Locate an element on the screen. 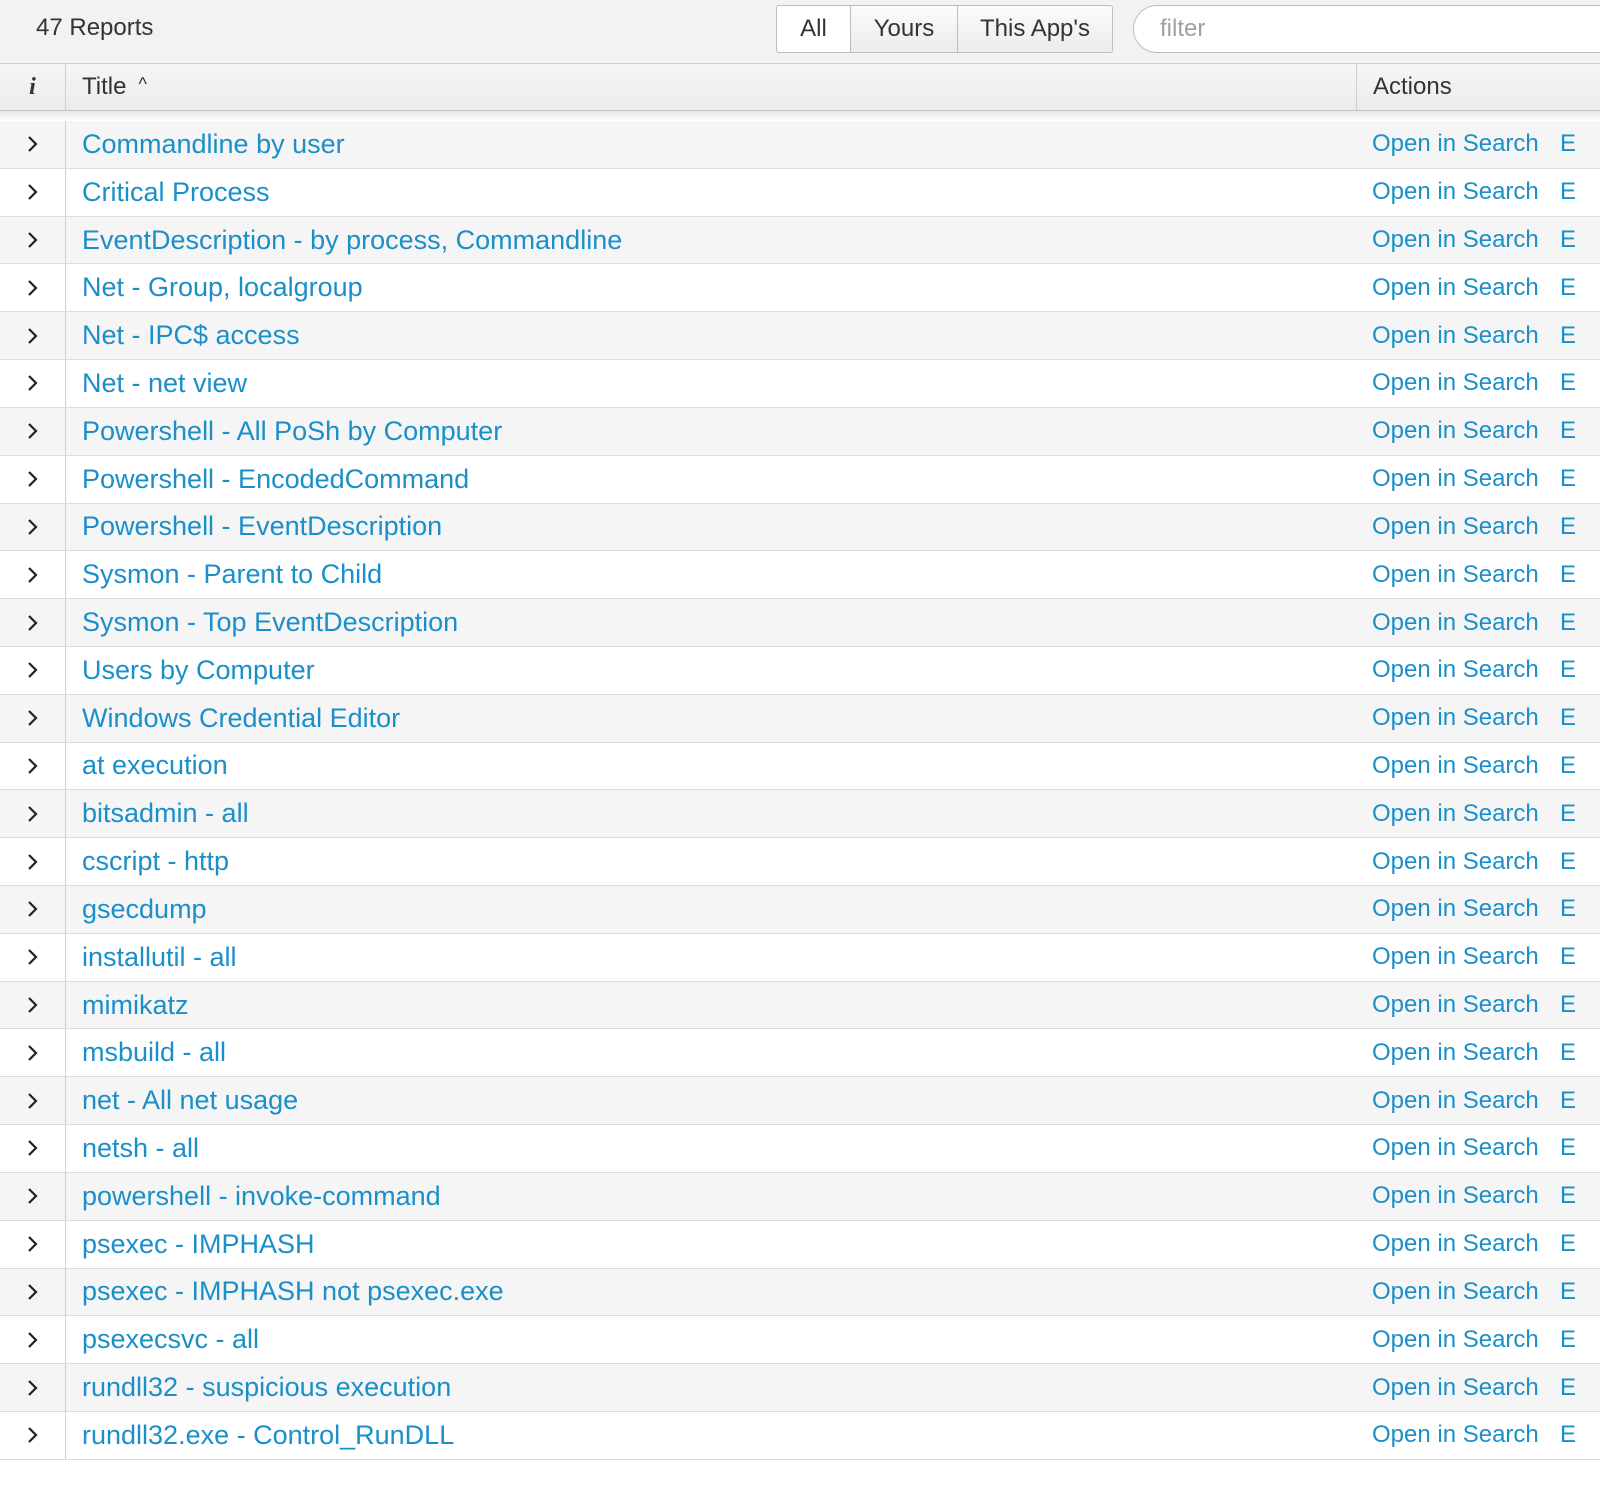 The image size is (1600, 1487). report-title-link: Net - Group, localgroup is located at coordinates (222, 287).